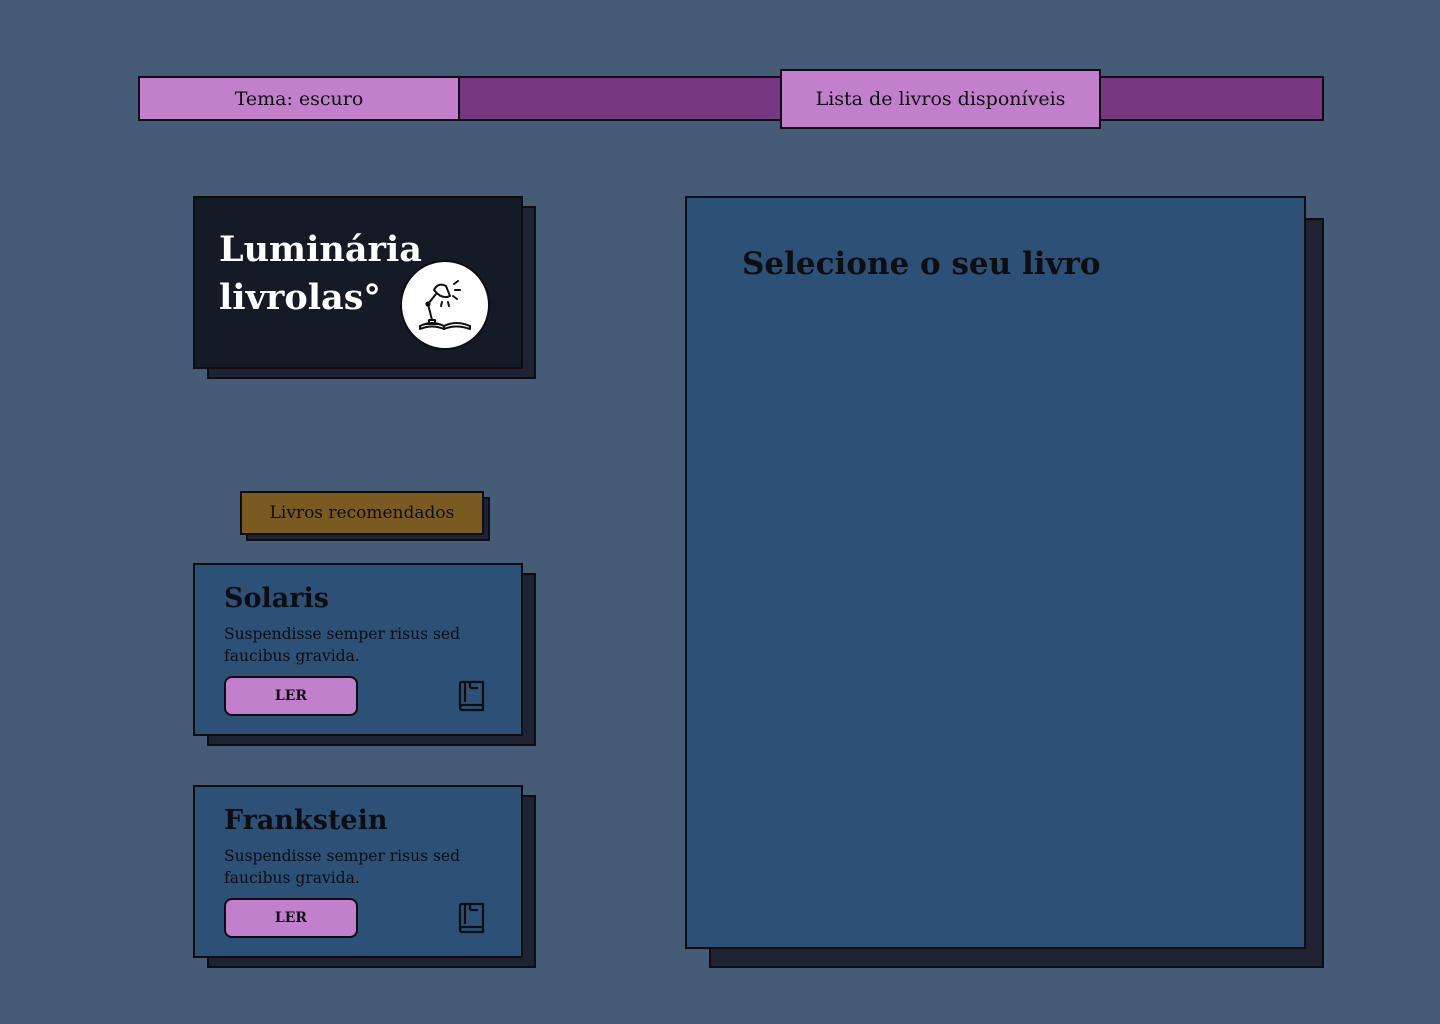  I want to click on nav-segment-empty-left, so click(620, 98).